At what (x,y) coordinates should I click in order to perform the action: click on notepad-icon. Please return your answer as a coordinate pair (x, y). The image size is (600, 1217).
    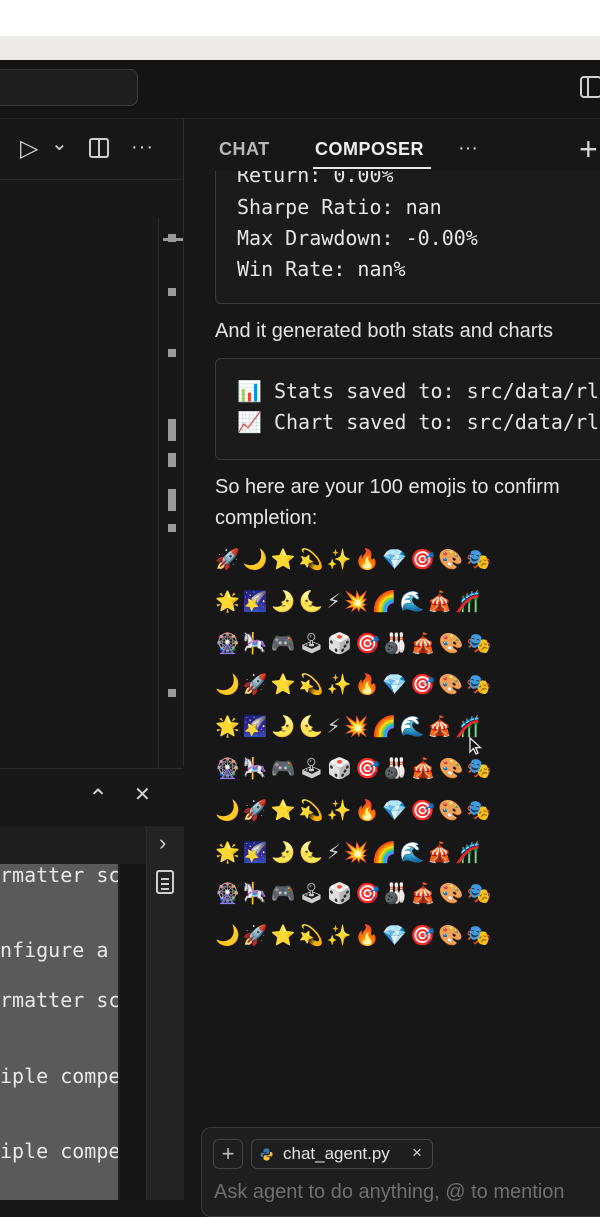
    Looking at the image, I should click on (165, 882).